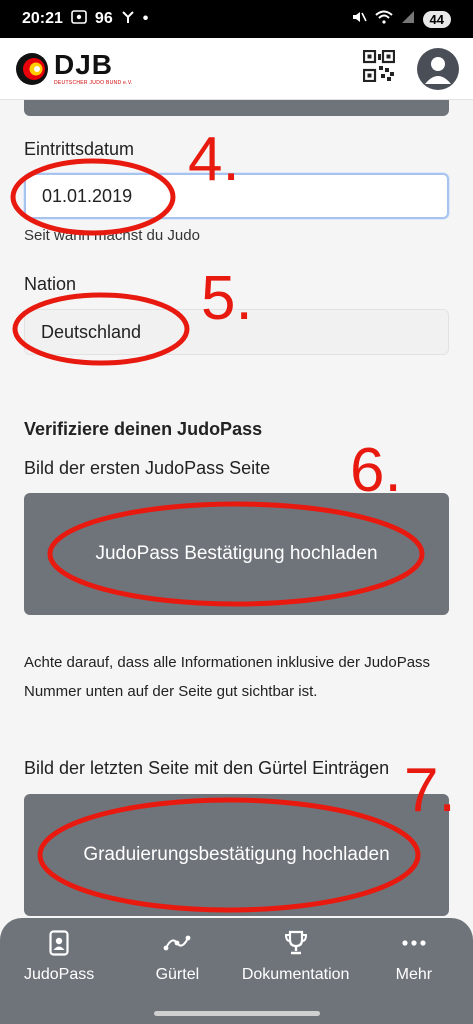  I want to click on nav-item-judopass: JudoPass, so click(59, 977).